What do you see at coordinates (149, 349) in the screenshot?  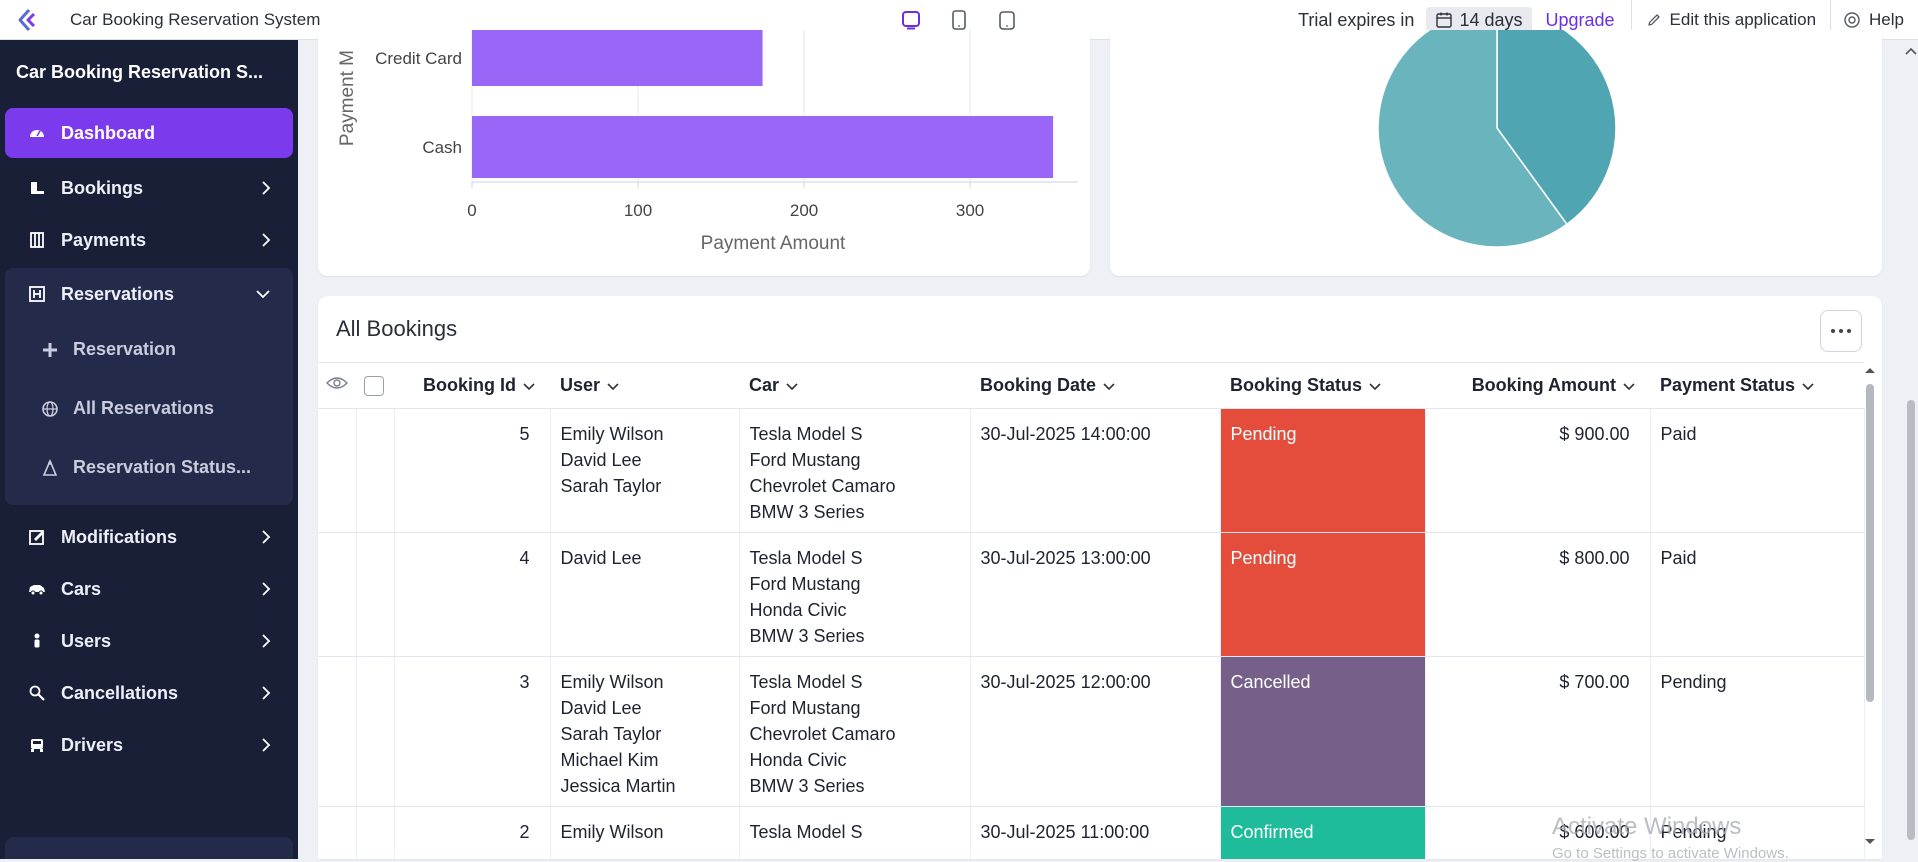 I see `sidebar-subitem-reservation: Reservation` at bounding box center [149, 349].